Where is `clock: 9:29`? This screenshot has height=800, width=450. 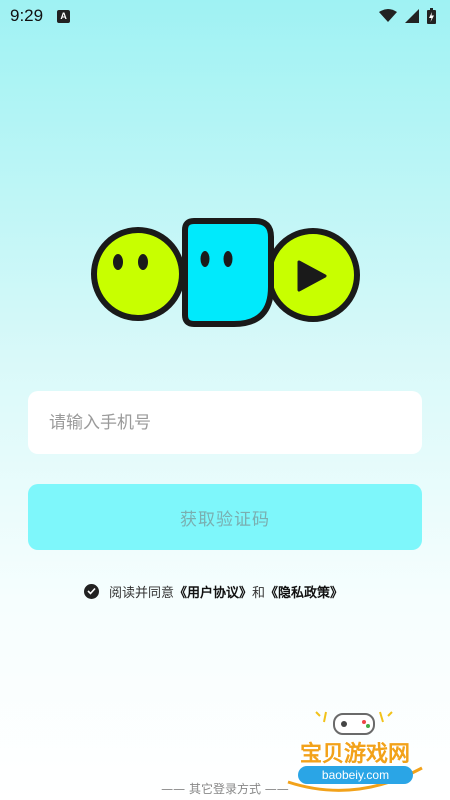
clock: 9:29 is located at coordinates (27, 15).